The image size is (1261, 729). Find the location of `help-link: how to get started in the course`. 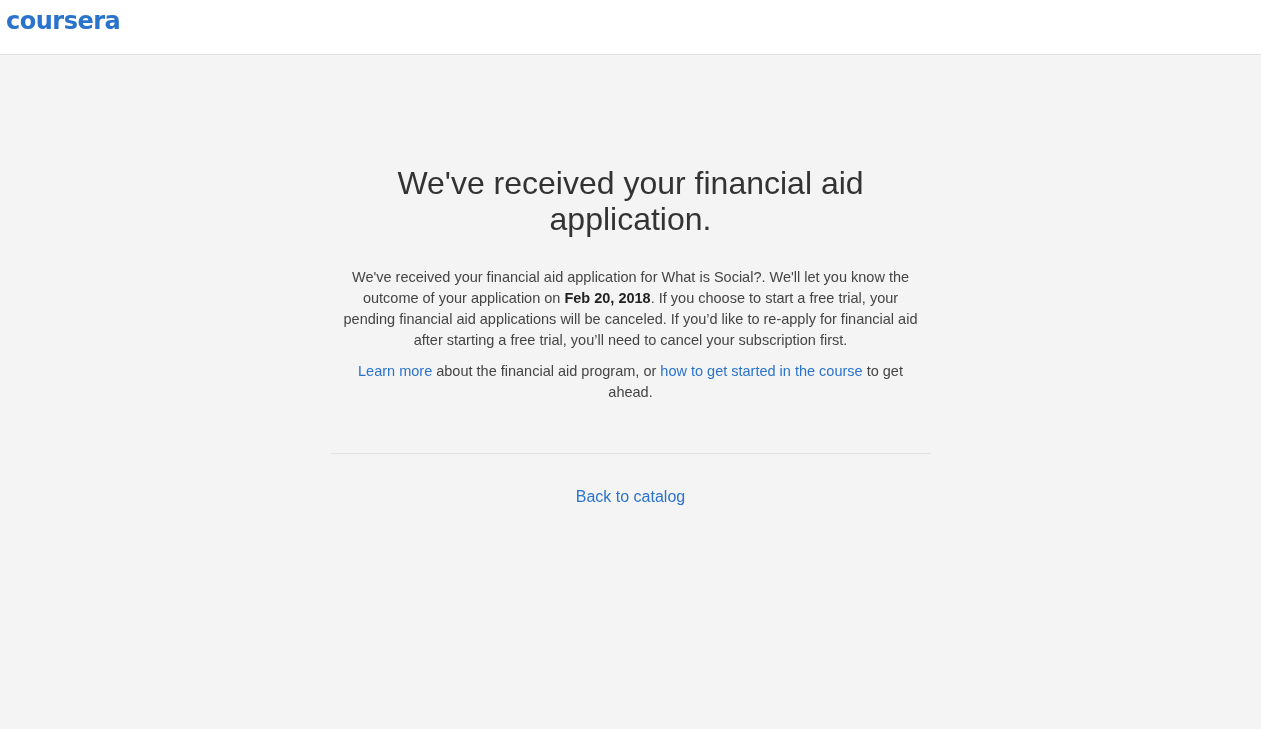

help-link: how to get started in the course is located at coordinates (761, 371).